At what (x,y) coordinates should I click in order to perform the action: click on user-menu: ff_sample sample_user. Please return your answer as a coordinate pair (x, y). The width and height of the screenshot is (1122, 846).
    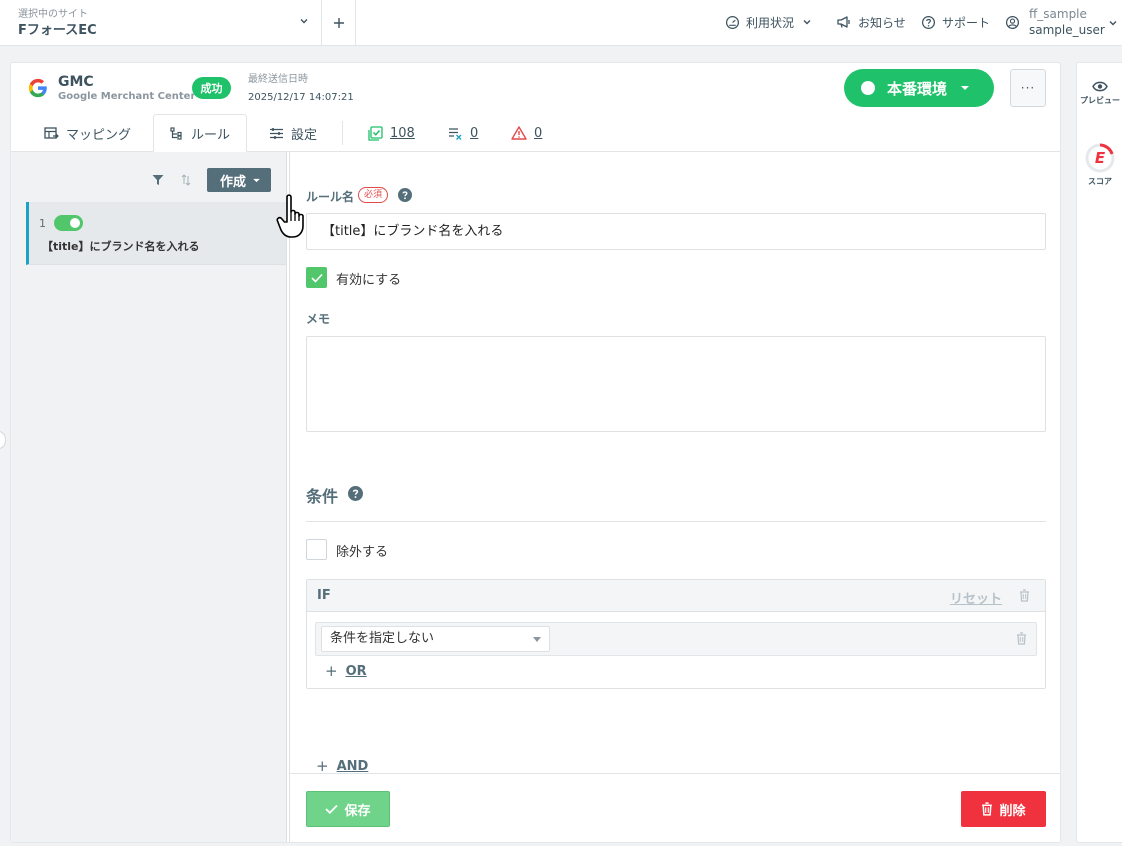
    Looking at the image, I should click on (1063, 23).